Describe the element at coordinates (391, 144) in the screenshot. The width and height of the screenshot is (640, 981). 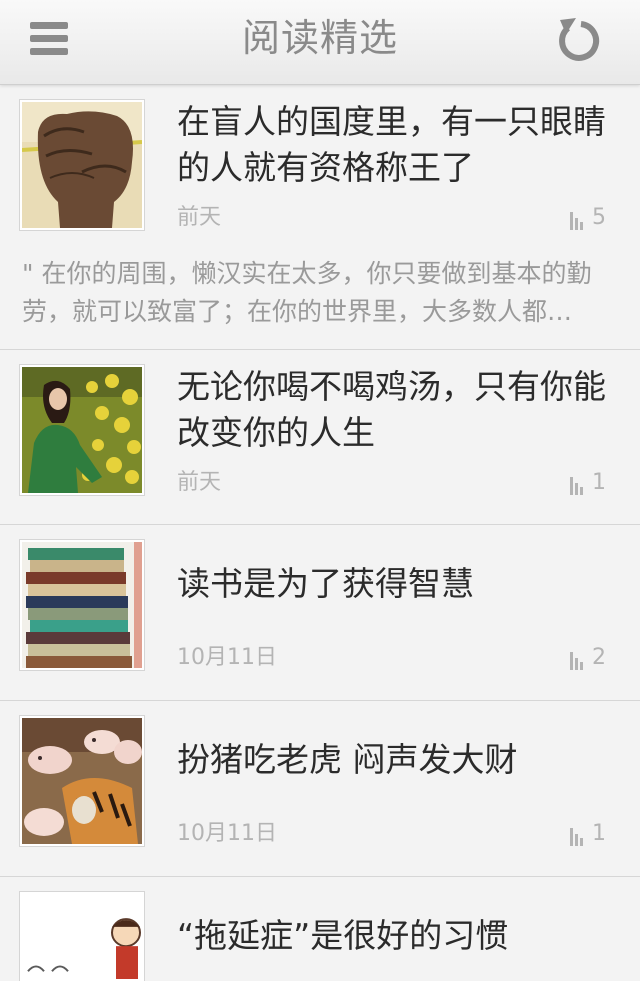
I see `article-title: 在盲人的国度里，有一只眼睛的人就有资格称王了` at that location.